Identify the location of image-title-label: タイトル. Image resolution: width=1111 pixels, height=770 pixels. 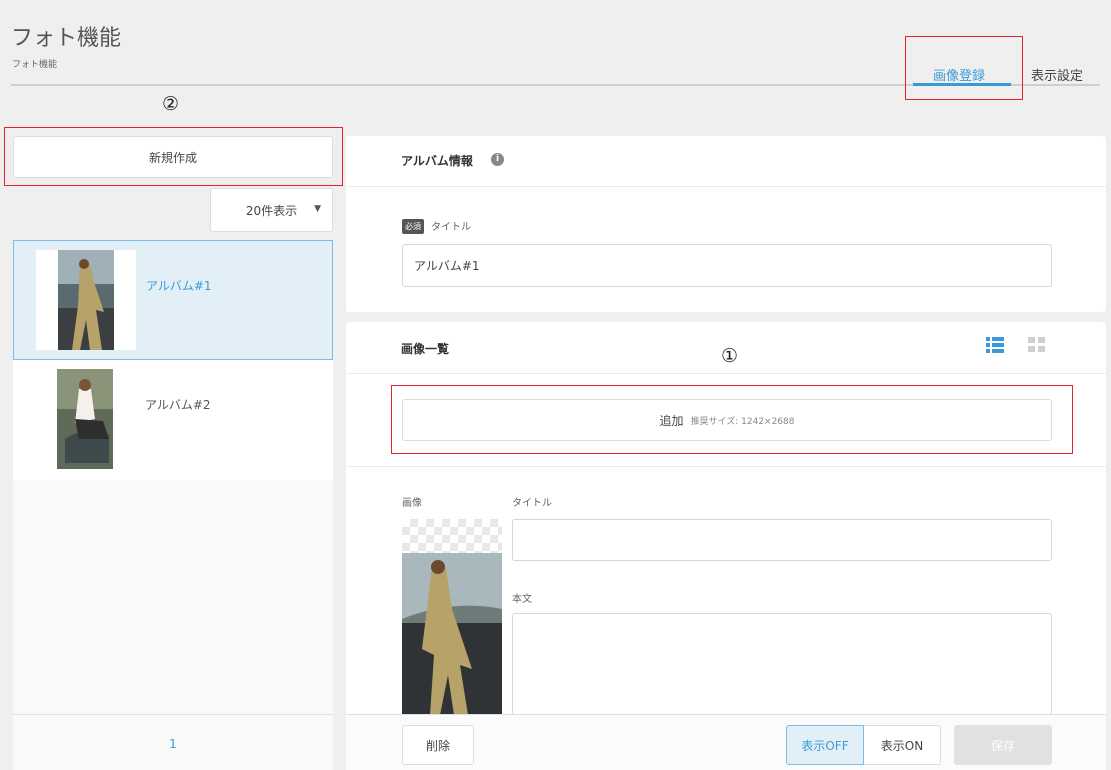
(532, 503).